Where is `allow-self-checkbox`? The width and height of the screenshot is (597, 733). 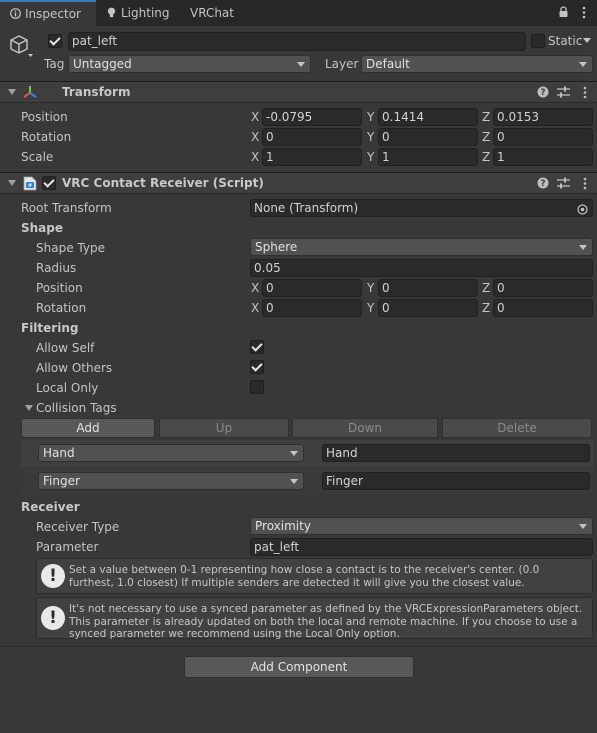 allow-self-checkbox is located at coordinates (257, 347).